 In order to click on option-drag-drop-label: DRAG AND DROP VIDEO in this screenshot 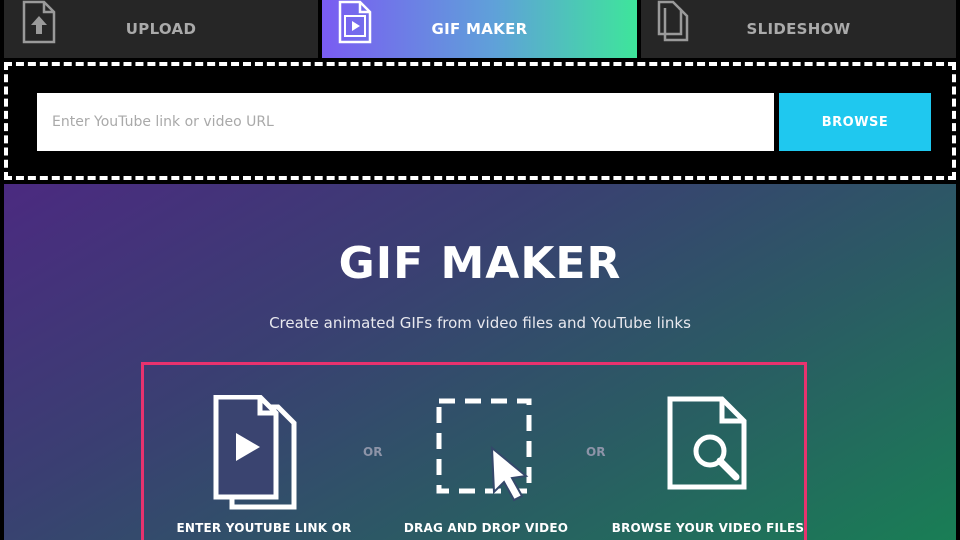, I will do `click(486, 528)`.